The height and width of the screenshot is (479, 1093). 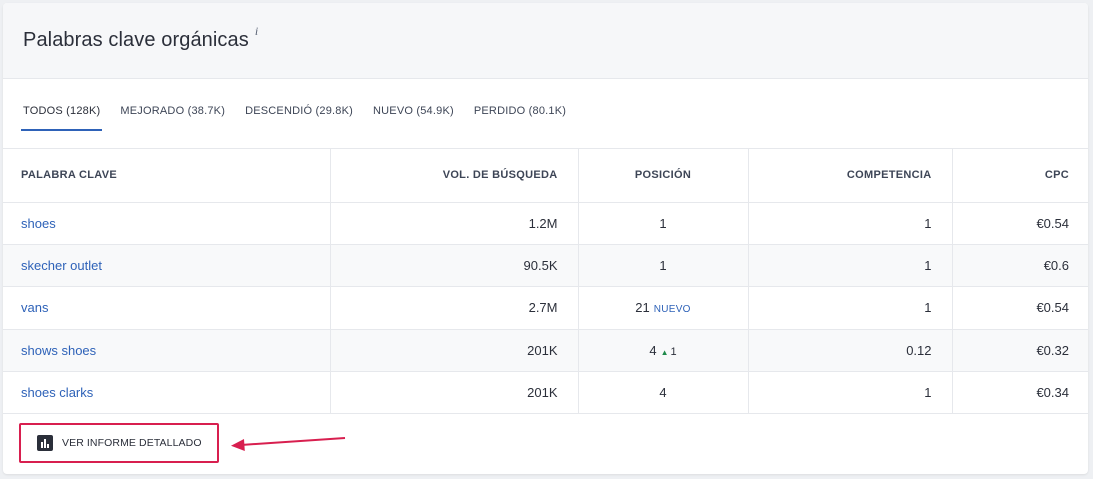 I want to click on keyword-cell: skecher outlet, so click(x=166, y=266).